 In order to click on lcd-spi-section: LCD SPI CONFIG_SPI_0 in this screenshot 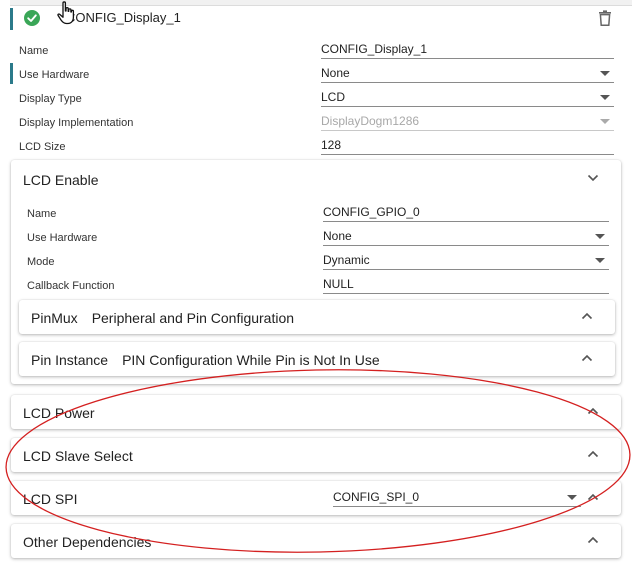, I will do `click(316, 498)`.